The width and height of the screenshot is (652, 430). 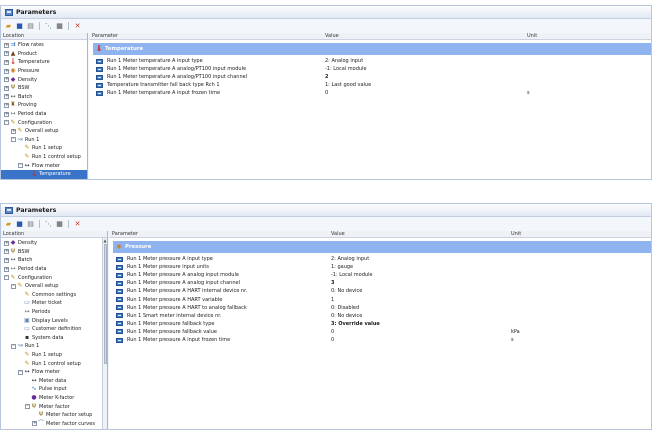 I want to click on tree-item: + 🌡 Temperature, so click(x=44, y=62).